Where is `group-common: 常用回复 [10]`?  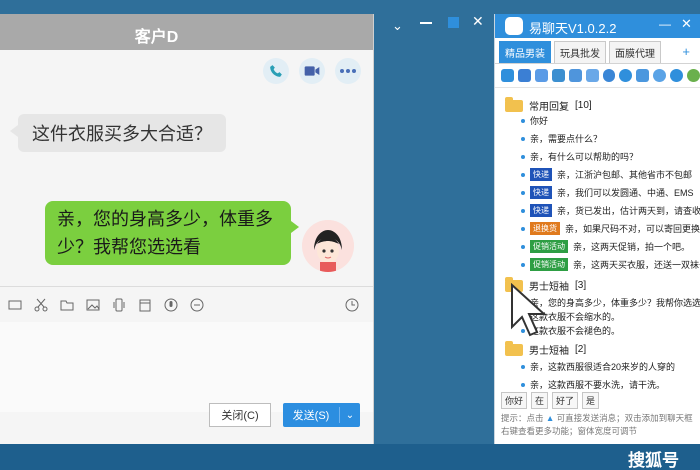 group-common: 常用回复 [10] is located at coordinates (548, 104).